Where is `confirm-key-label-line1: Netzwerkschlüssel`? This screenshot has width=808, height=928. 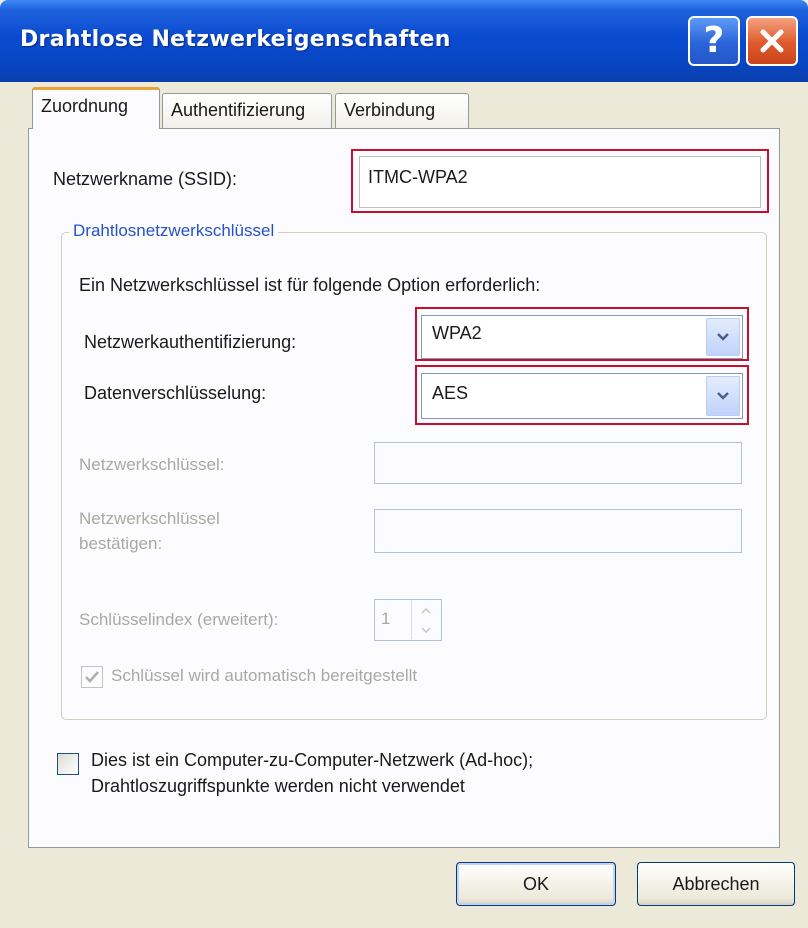 confirm-key-label-line1: Netzwerkschlüssel is located at coordinates (149, 518).